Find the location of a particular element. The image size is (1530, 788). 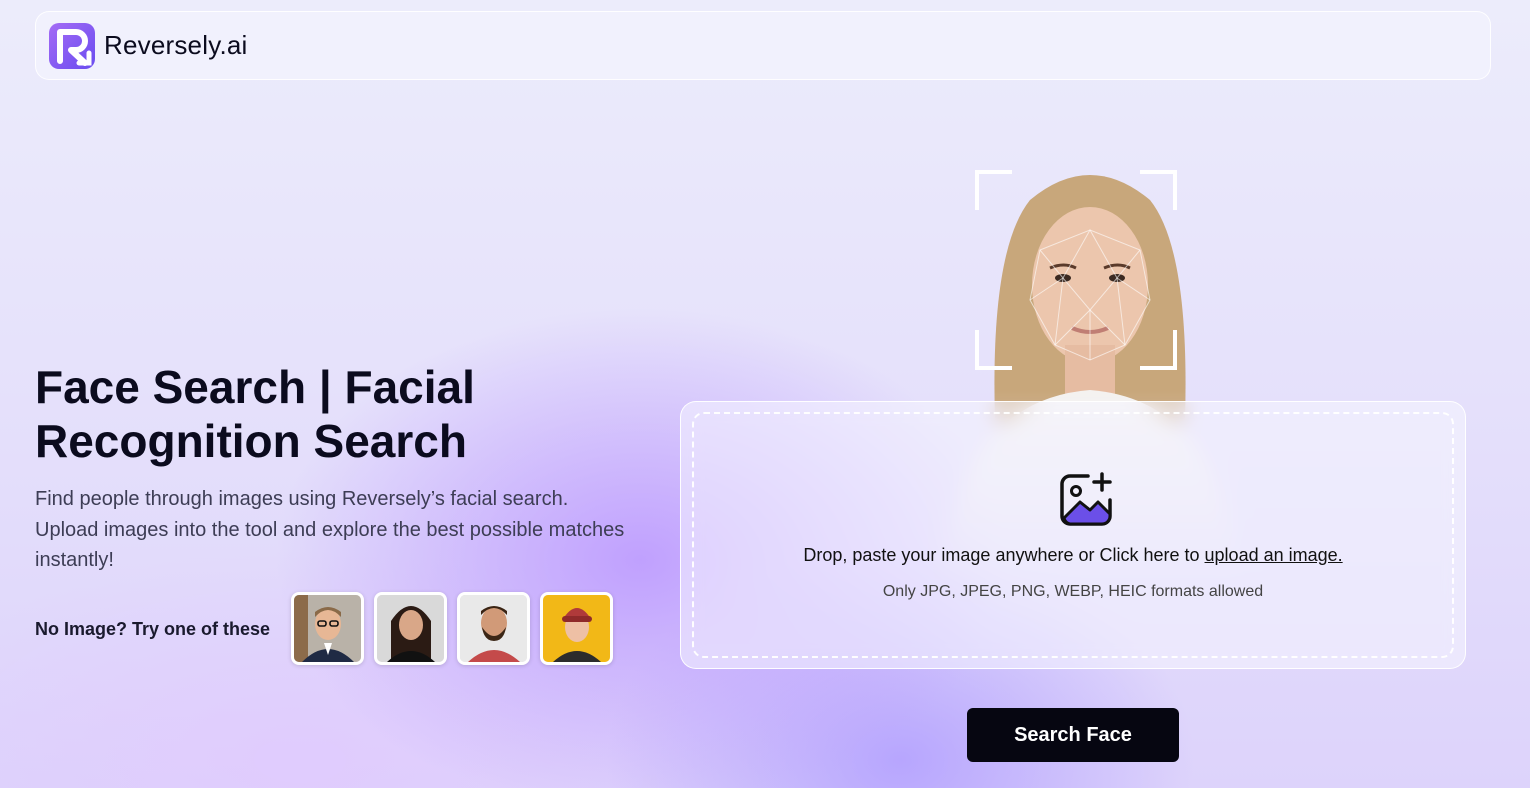

search-face-button: Search Face is located at coordinates (1073, 735).